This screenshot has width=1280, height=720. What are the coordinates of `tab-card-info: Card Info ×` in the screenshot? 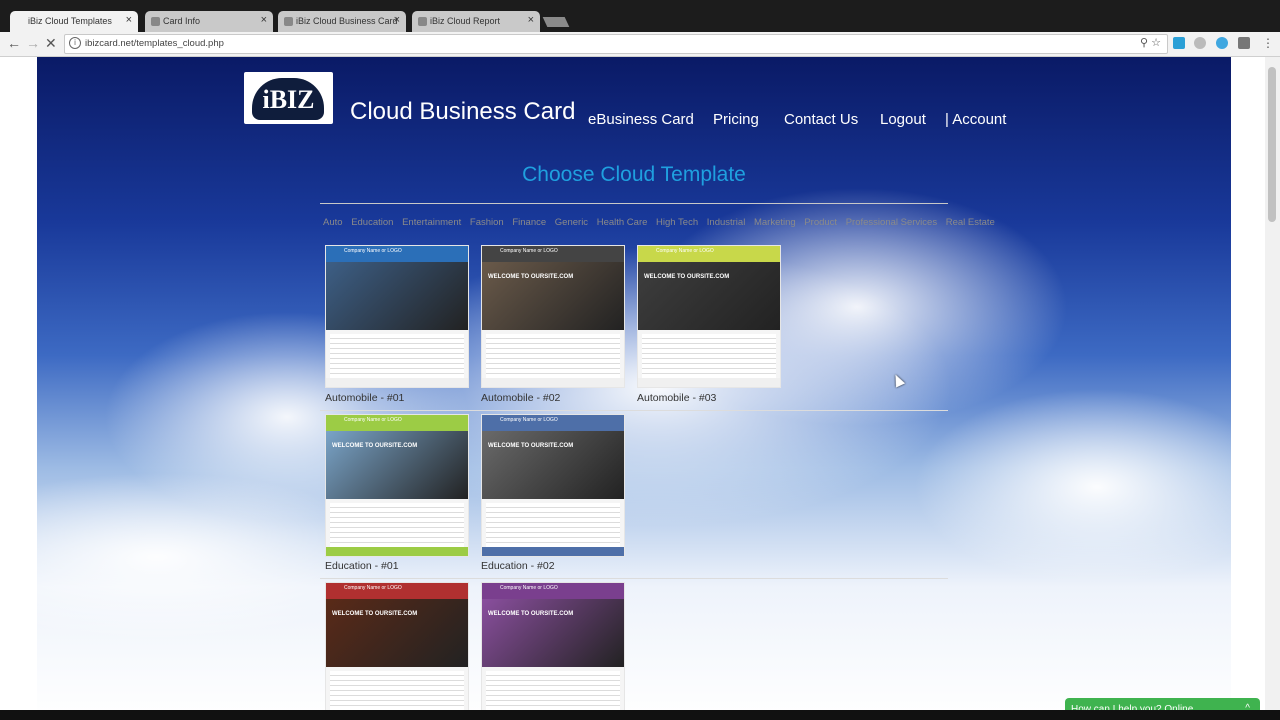 It's located at (209, 21).